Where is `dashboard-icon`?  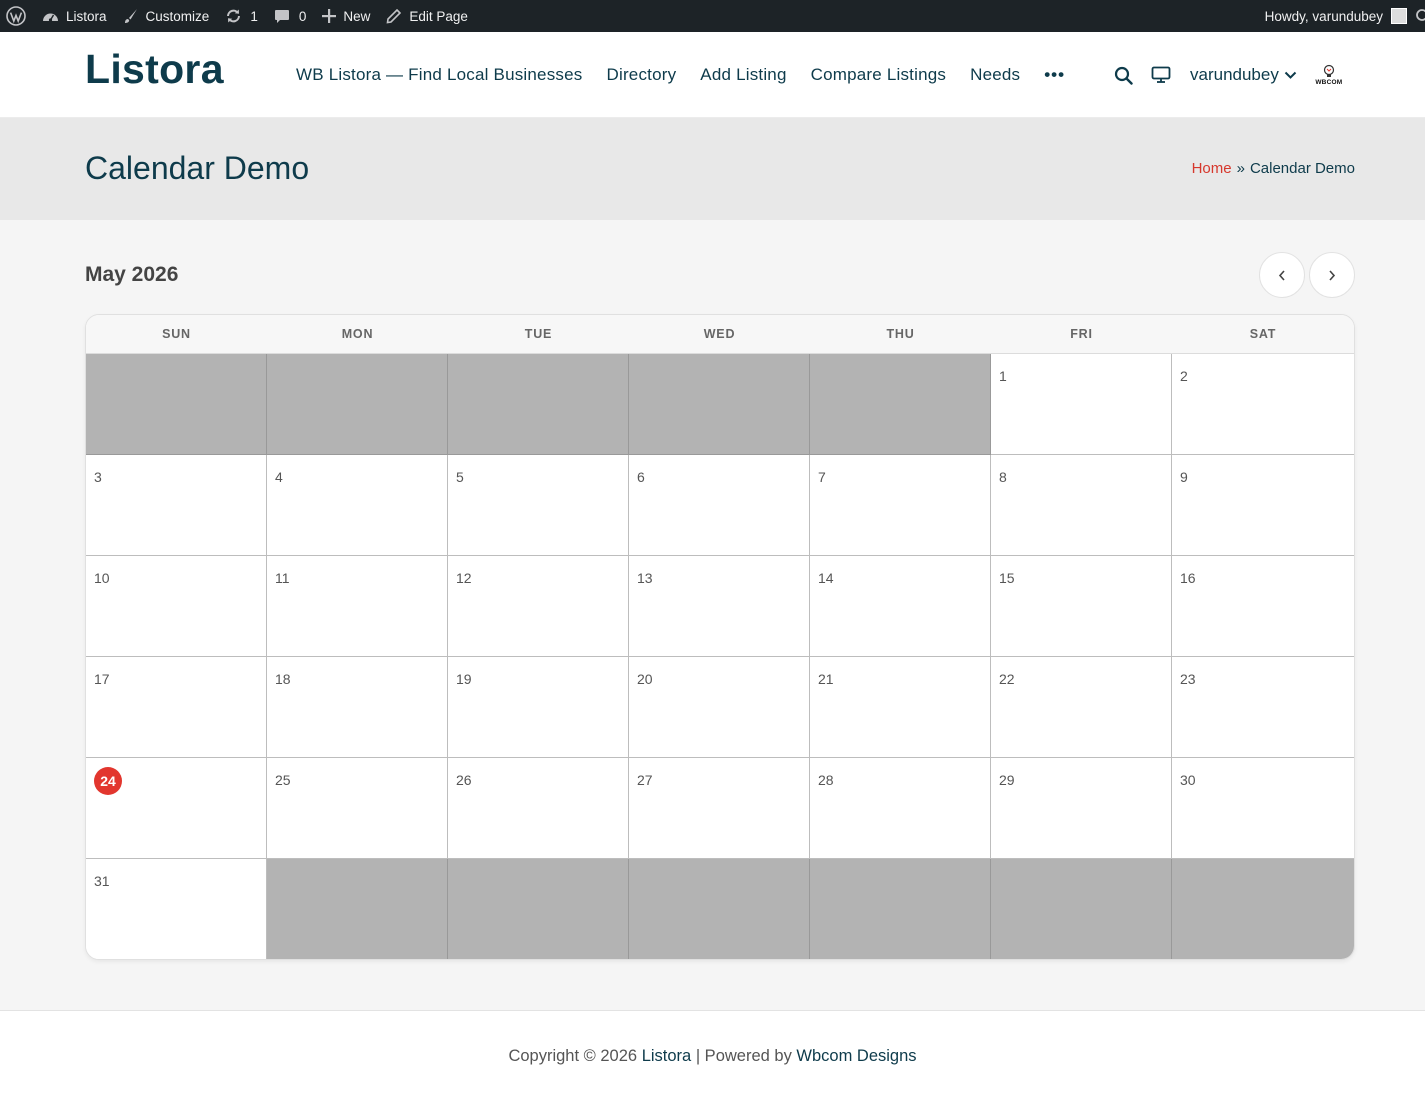
dashboard-icon is located at coordinates (50, 16).